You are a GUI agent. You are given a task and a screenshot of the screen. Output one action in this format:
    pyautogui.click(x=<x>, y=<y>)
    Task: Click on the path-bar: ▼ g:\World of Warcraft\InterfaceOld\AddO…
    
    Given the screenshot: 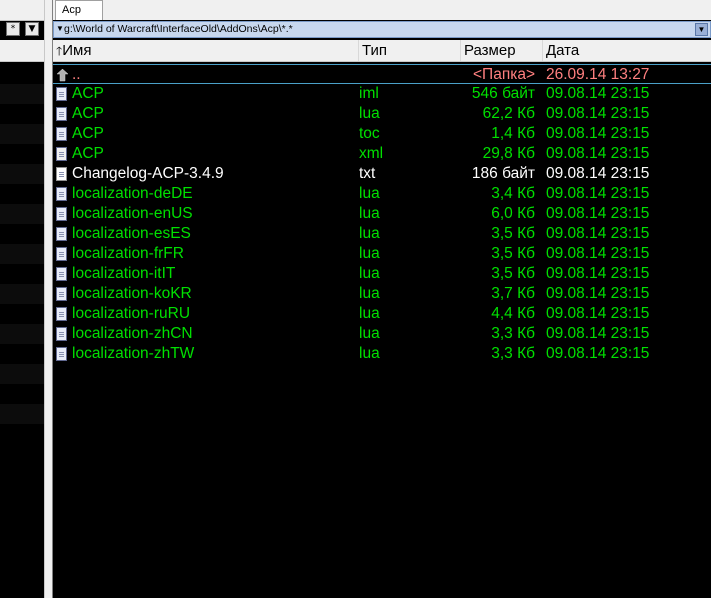 What is the action you would take?
    pyautogui.click(x=382, y=29)
    